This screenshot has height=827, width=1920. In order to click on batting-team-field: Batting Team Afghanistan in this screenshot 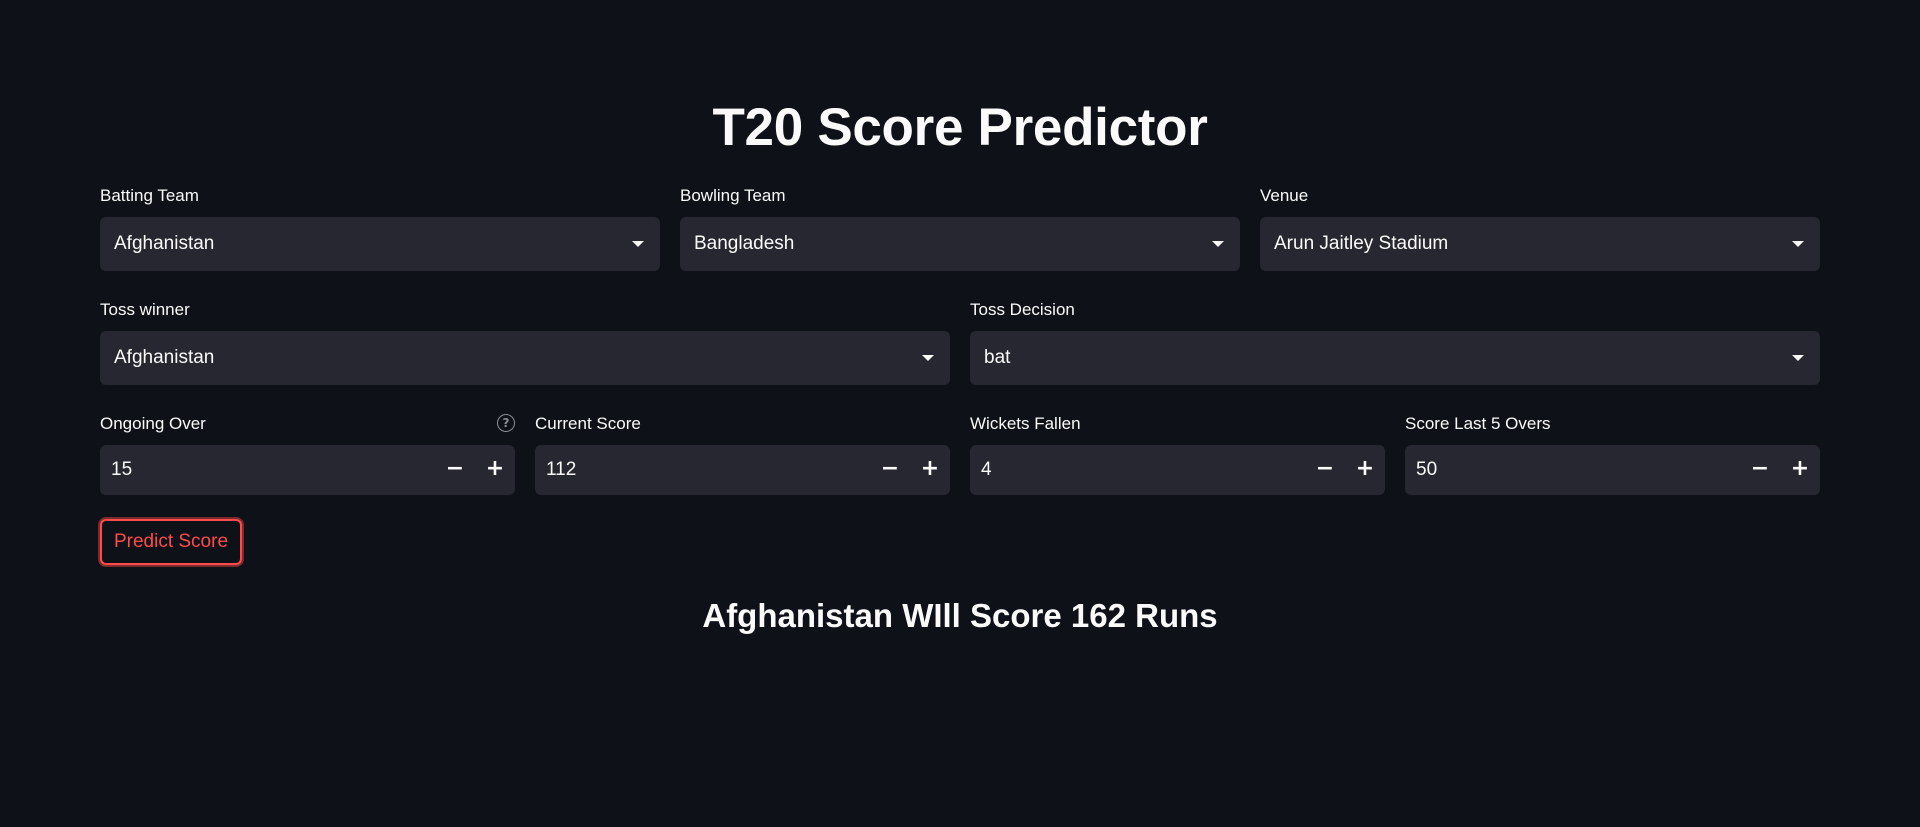, I will do `click(380, 231)`.